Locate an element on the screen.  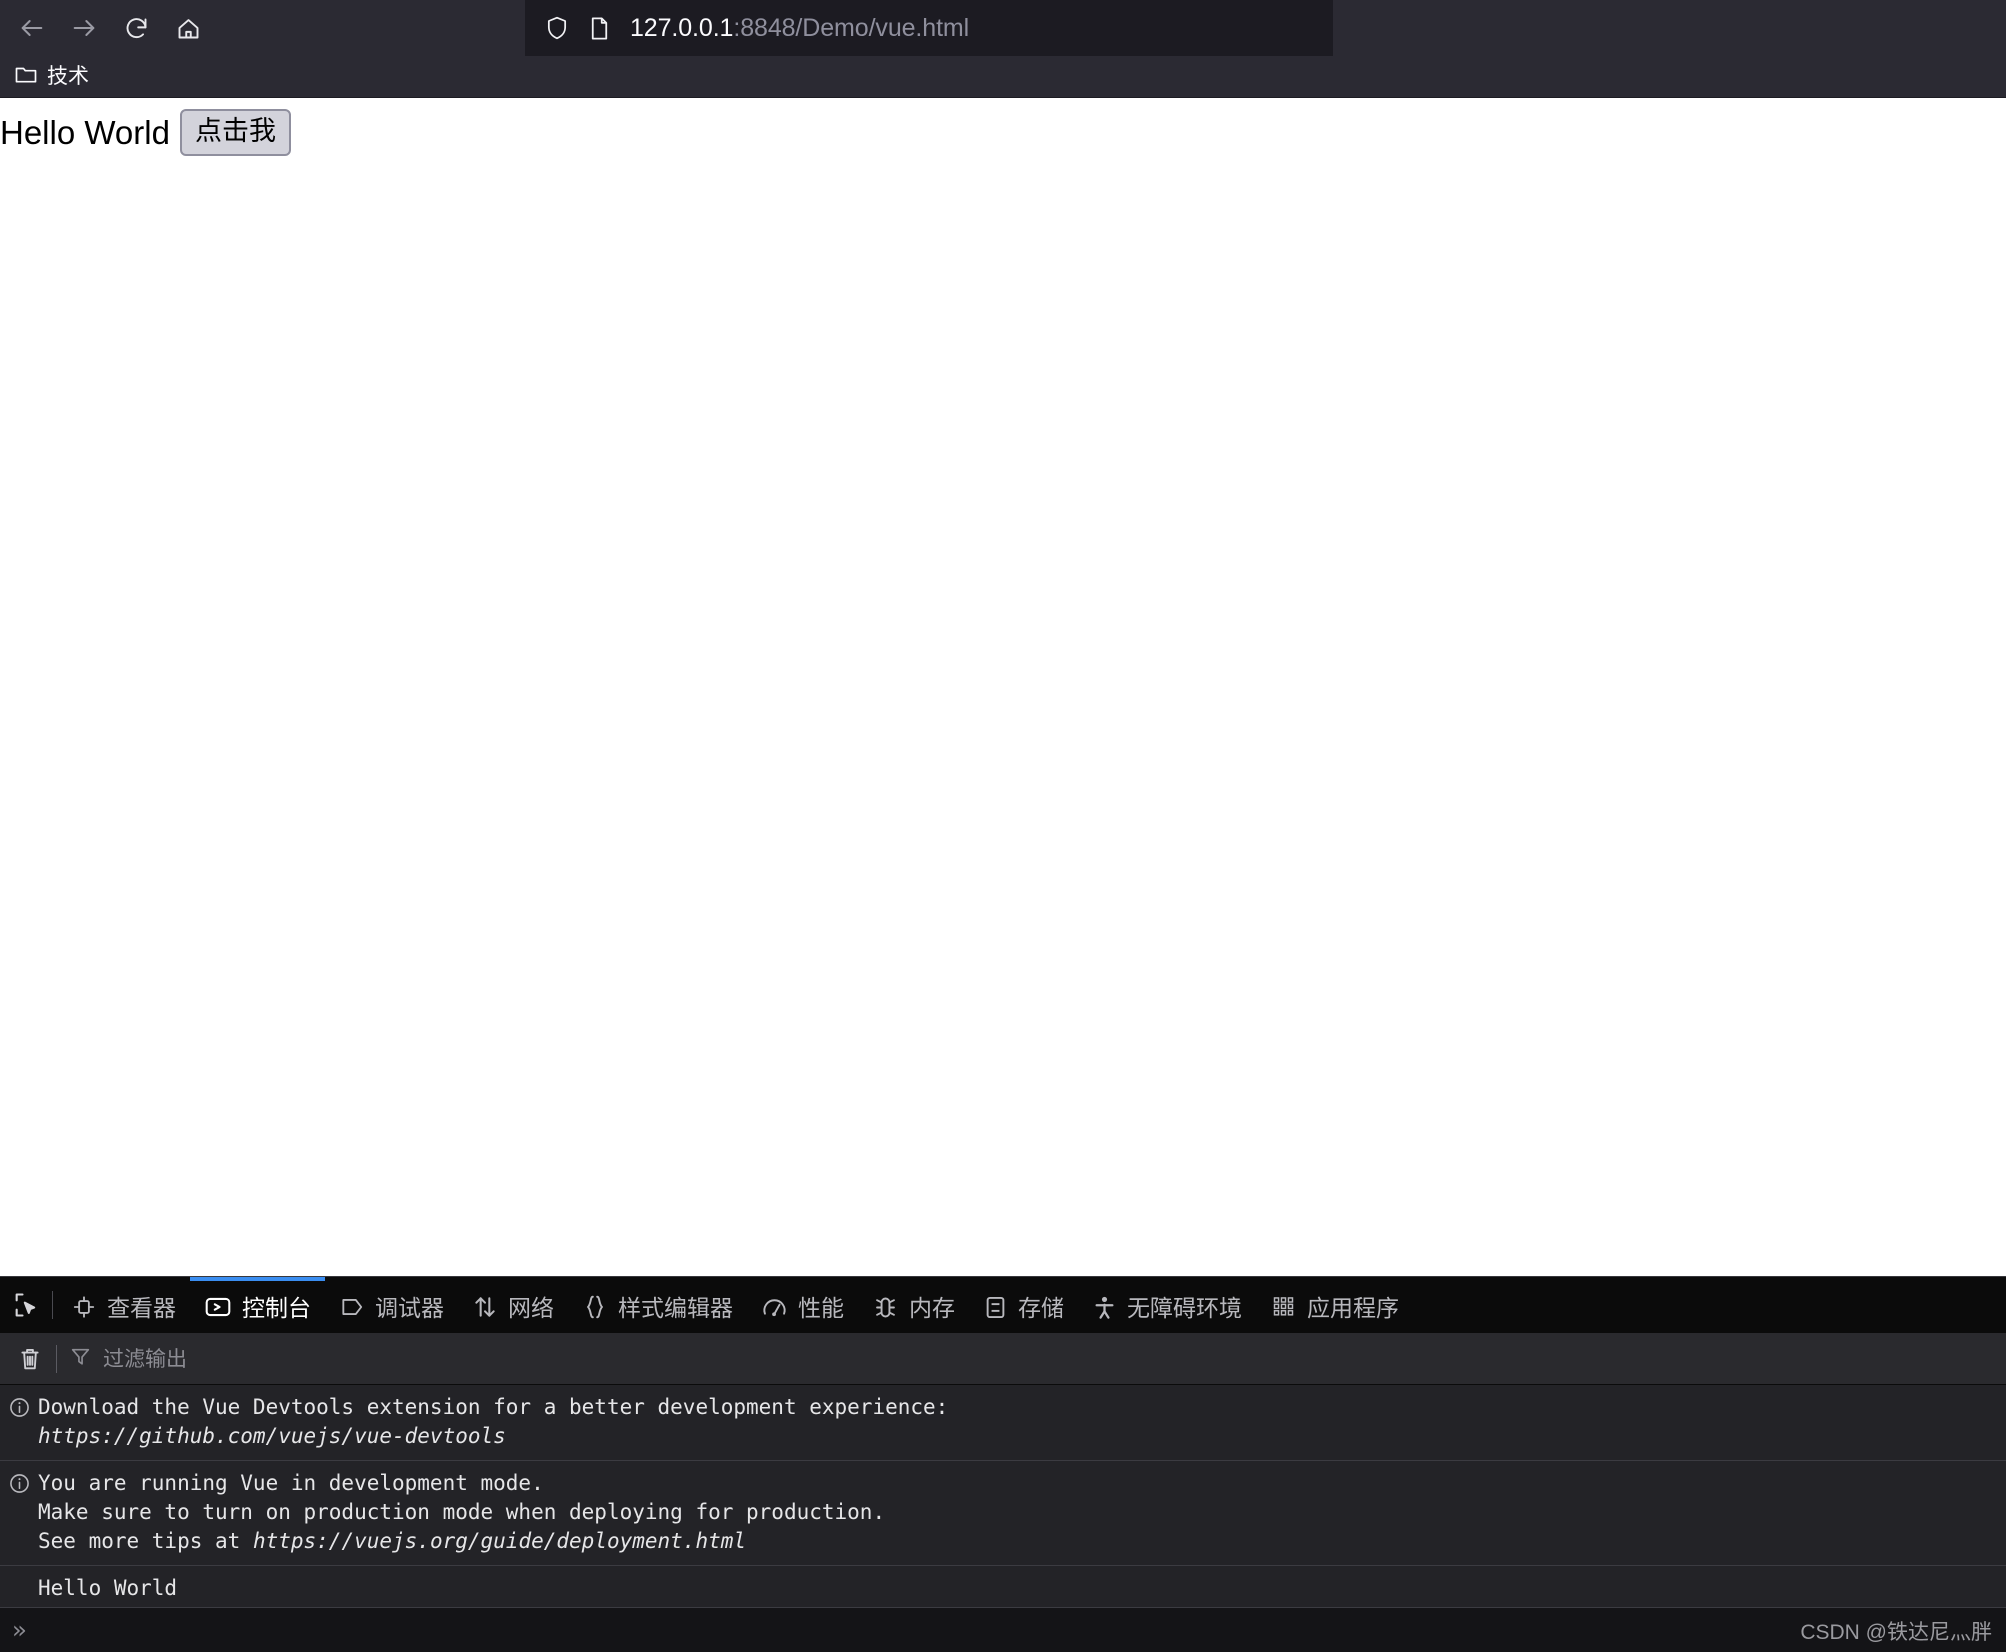
bookmark-item-jishu: 技术 is located at coordinates (51, 77).